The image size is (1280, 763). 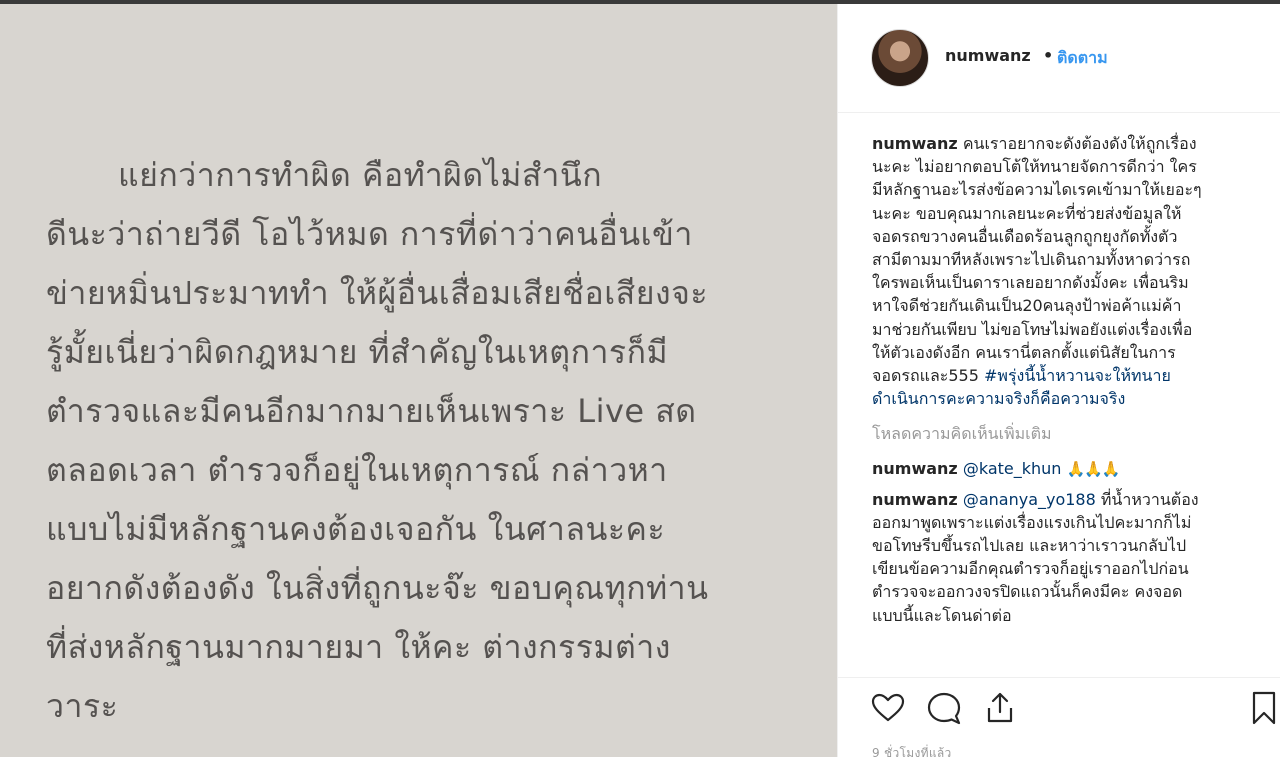 I want to click on avatar, so click(x=900, y=58).